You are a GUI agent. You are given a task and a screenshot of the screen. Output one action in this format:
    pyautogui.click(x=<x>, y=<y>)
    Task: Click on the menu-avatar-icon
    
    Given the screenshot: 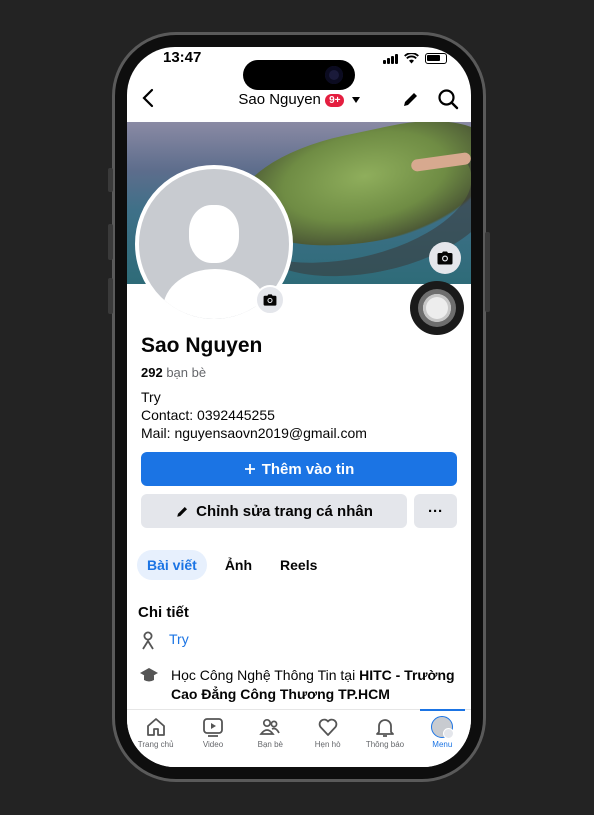 What is the action you would take?
    pyautogui.click(x=443, y=727)
    